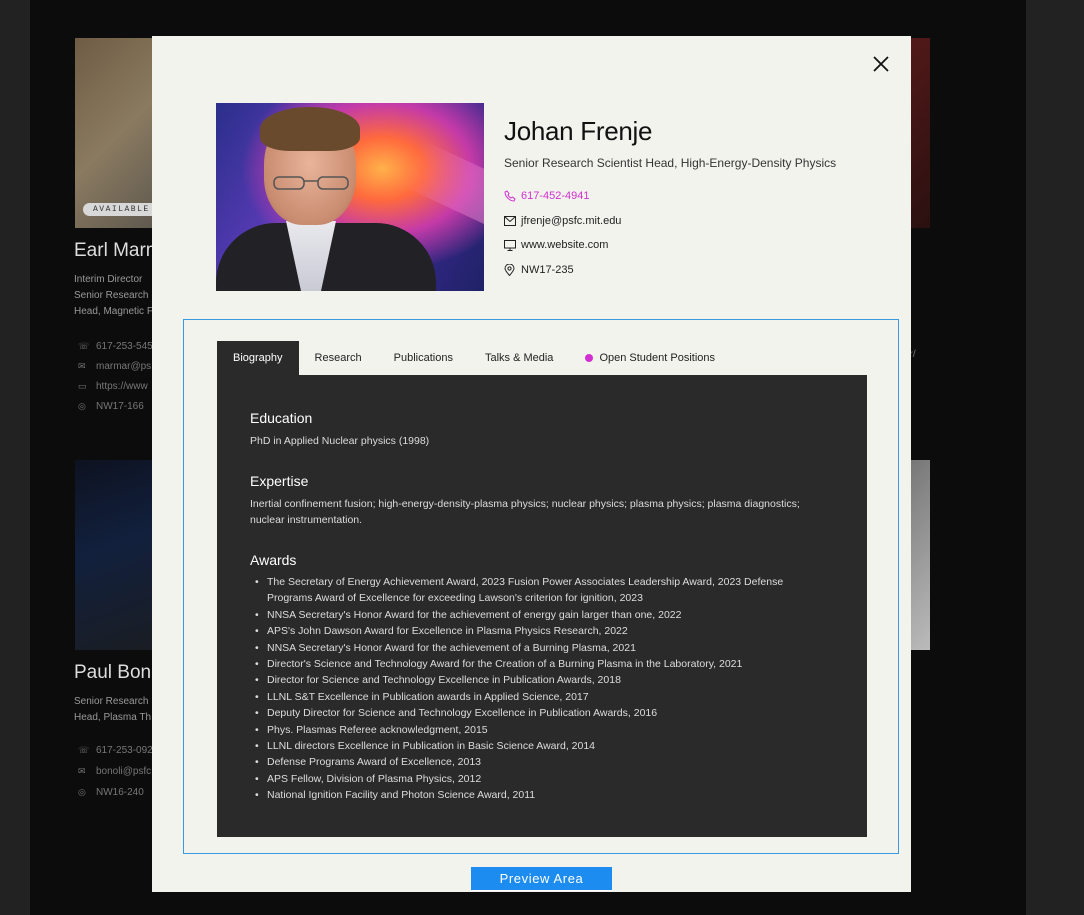 This screenshot has height=915, width=1084. What do you see at coordinates (547, 270) in the screenshot?
I see `profile-location-text: NW17-235` at bounding box center [547, 270].